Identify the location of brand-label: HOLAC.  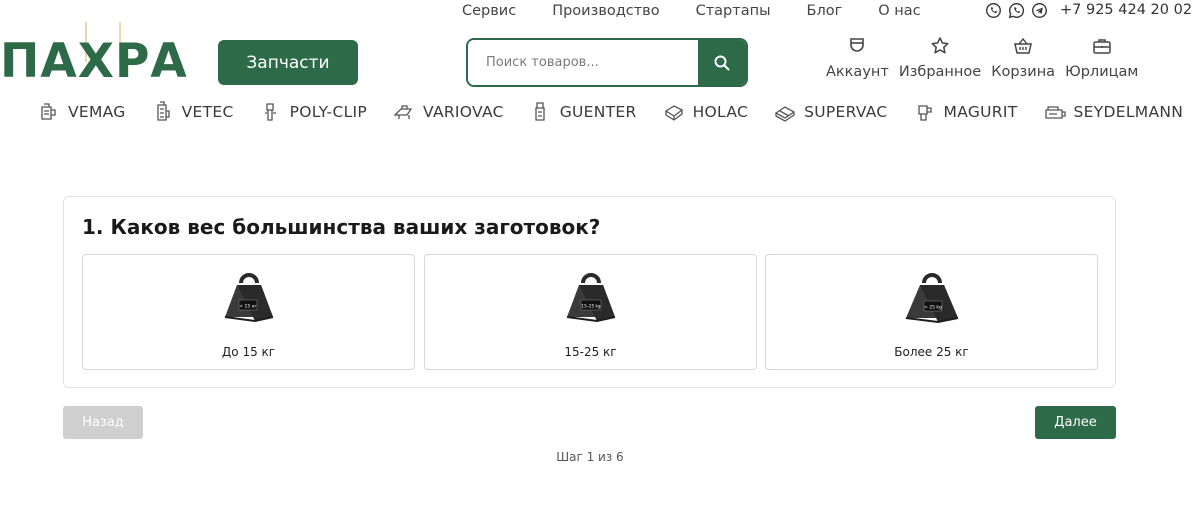
(720, 112).